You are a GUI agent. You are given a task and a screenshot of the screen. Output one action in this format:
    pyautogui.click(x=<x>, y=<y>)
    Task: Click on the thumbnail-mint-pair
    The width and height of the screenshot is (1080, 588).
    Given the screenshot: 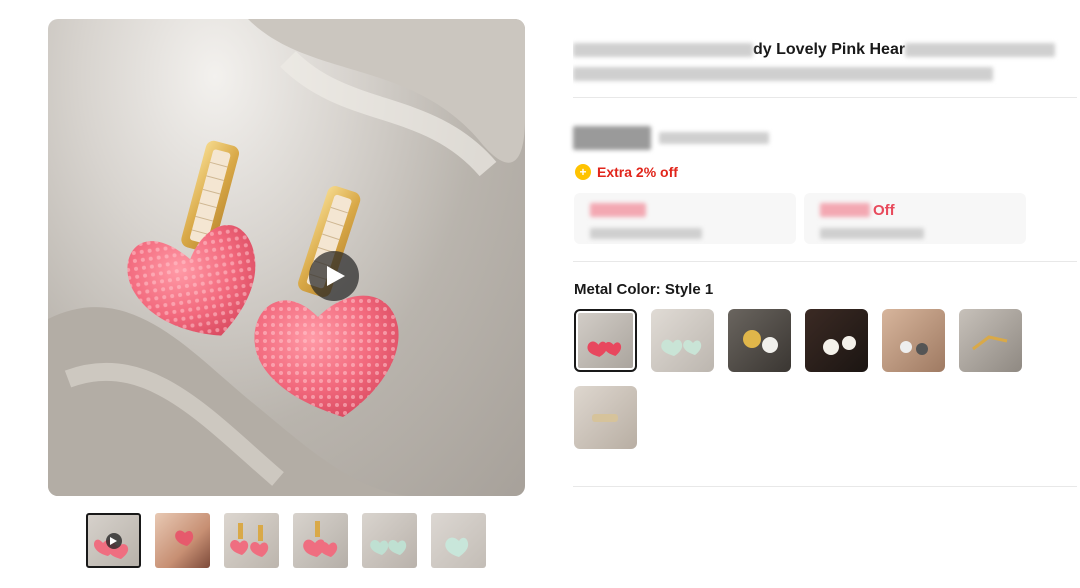 What is the action you would take?
    pyautogui.click(x=389, y=540)
    